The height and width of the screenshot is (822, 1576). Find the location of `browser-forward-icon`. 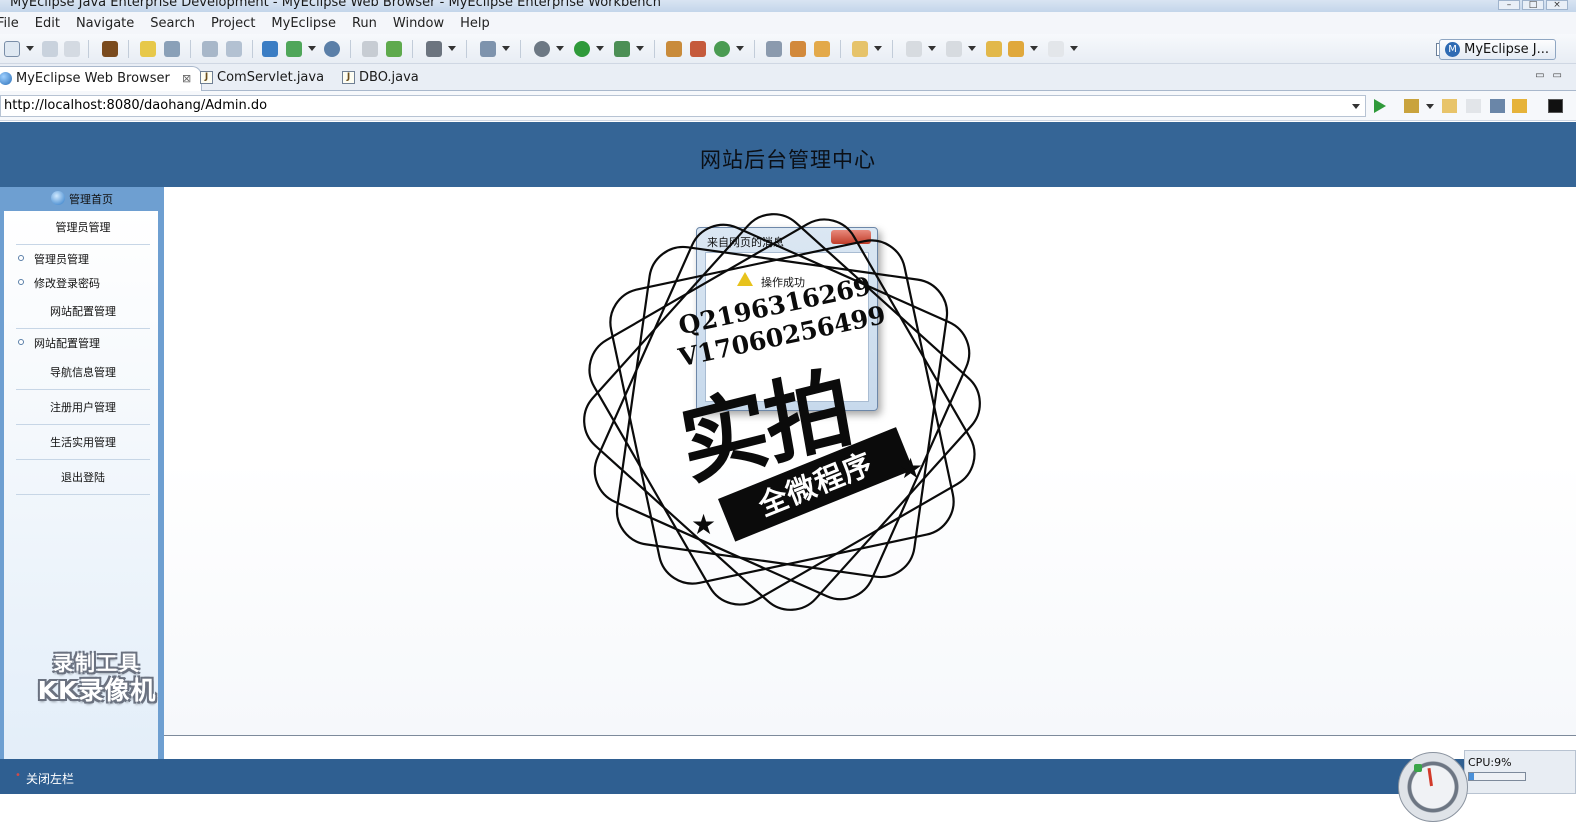

browser-forward-icon is located at coordinates (1473, 106).